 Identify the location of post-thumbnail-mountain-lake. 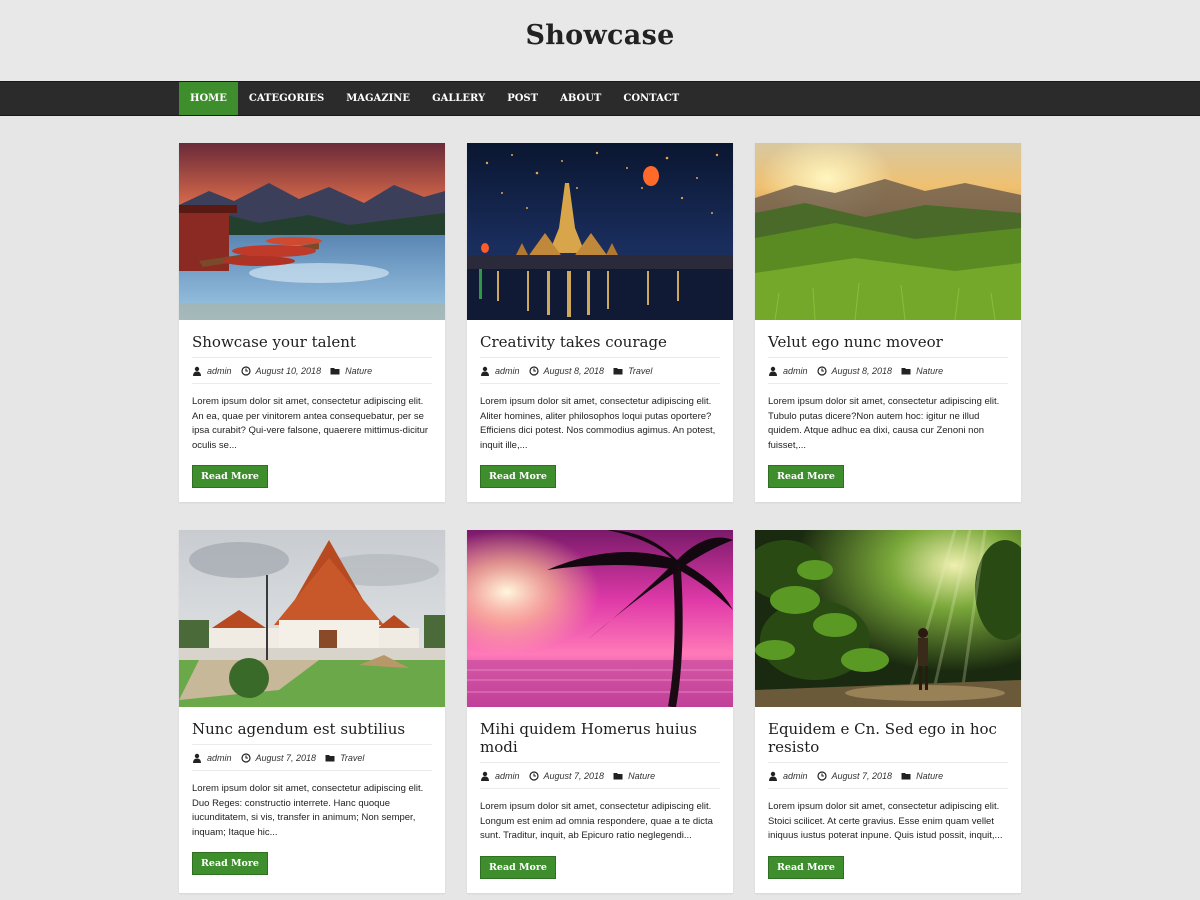
(312, 231).